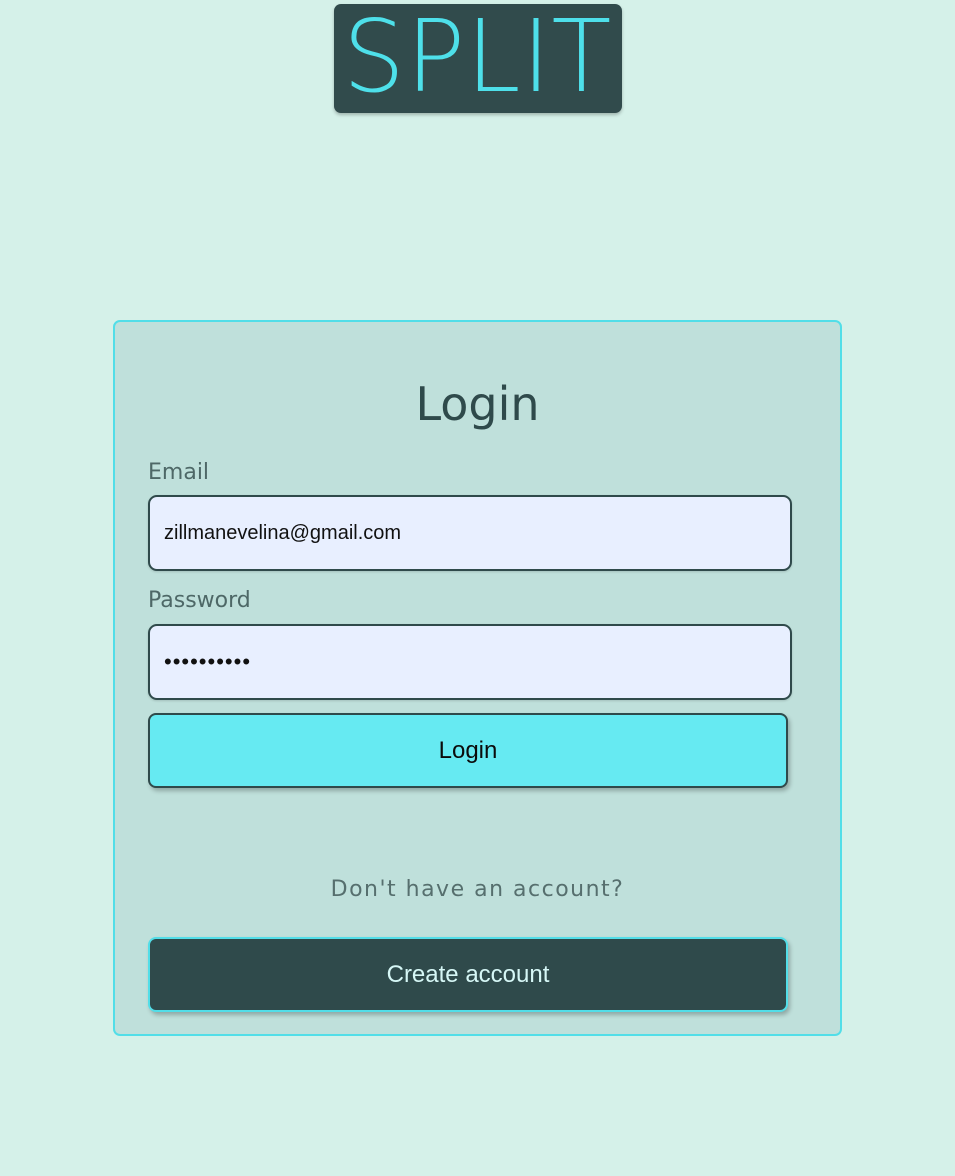 This screenshot has width=955, height=1176. Describe the element at coordinates (468, 974) in the screenshot. I see `create-account-button: Create account` at that location.